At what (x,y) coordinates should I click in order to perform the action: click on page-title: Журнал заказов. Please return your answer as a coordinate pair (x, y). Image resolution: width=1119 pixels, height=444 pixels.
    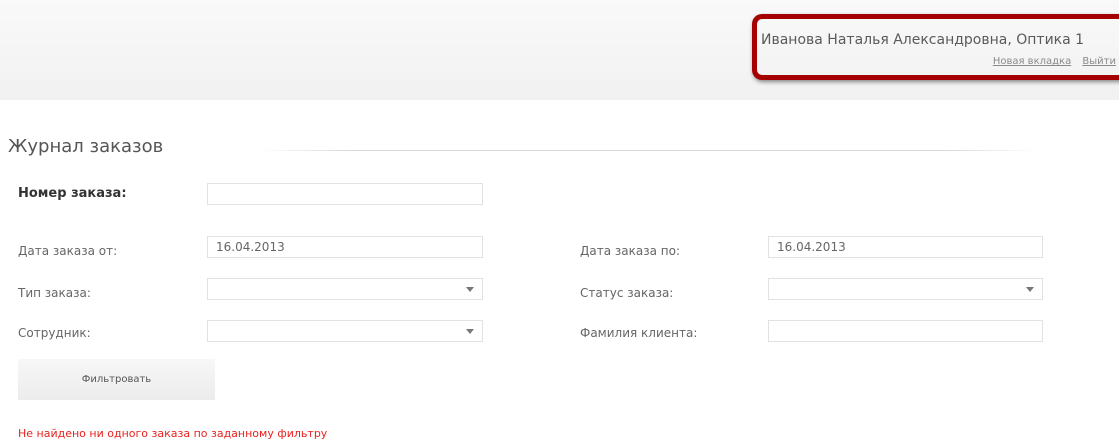
    Looking at the image, I should click on (86, 146).